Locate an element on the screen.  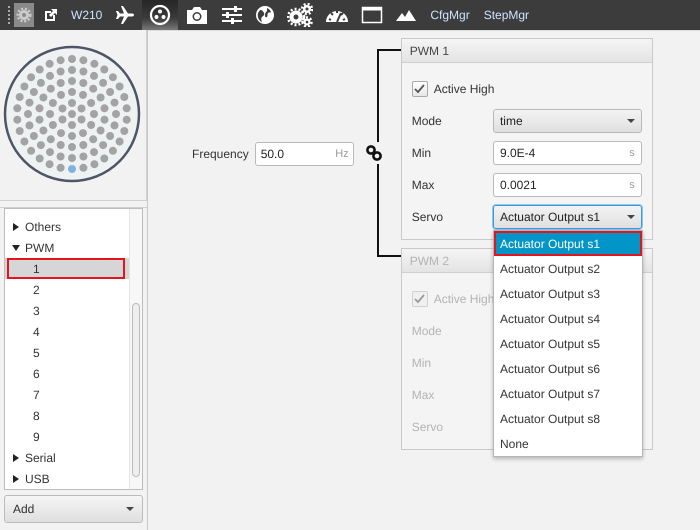
field-value: 50.0 is located at coordinates (272, 154).